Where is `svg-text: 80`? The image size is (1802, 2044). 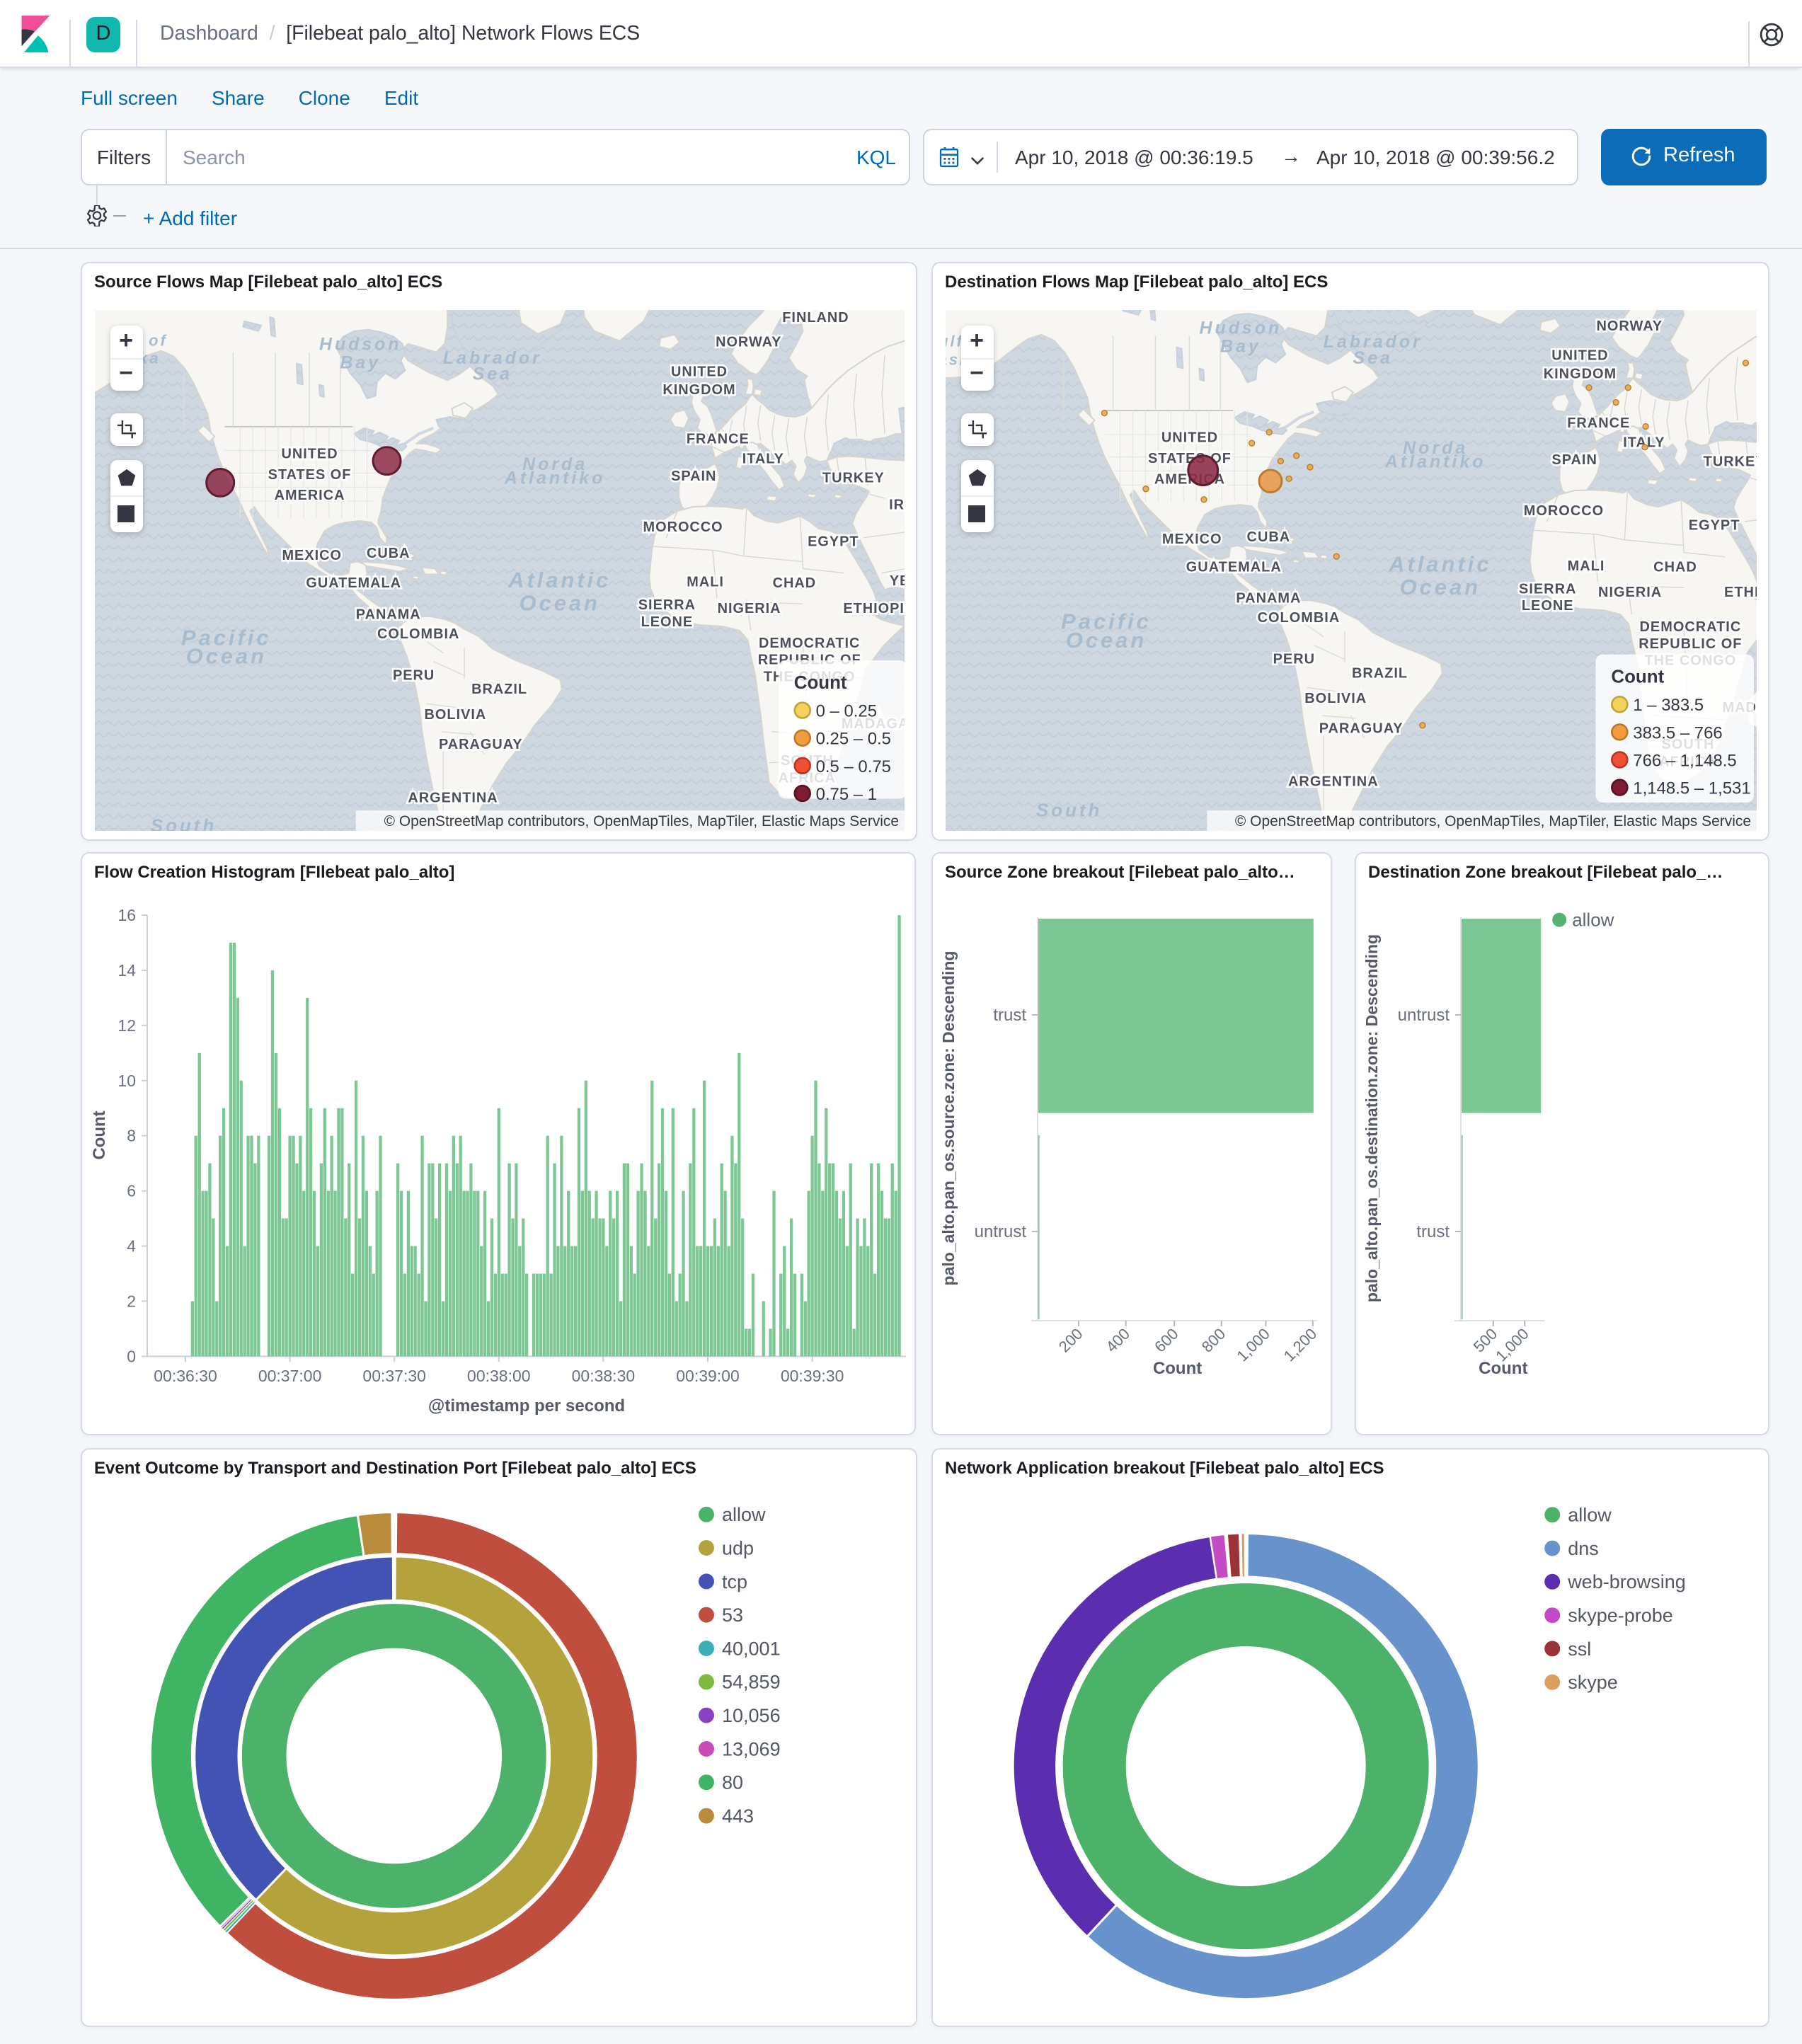 svg-text: 80 is located at coordinates (732, 1783).